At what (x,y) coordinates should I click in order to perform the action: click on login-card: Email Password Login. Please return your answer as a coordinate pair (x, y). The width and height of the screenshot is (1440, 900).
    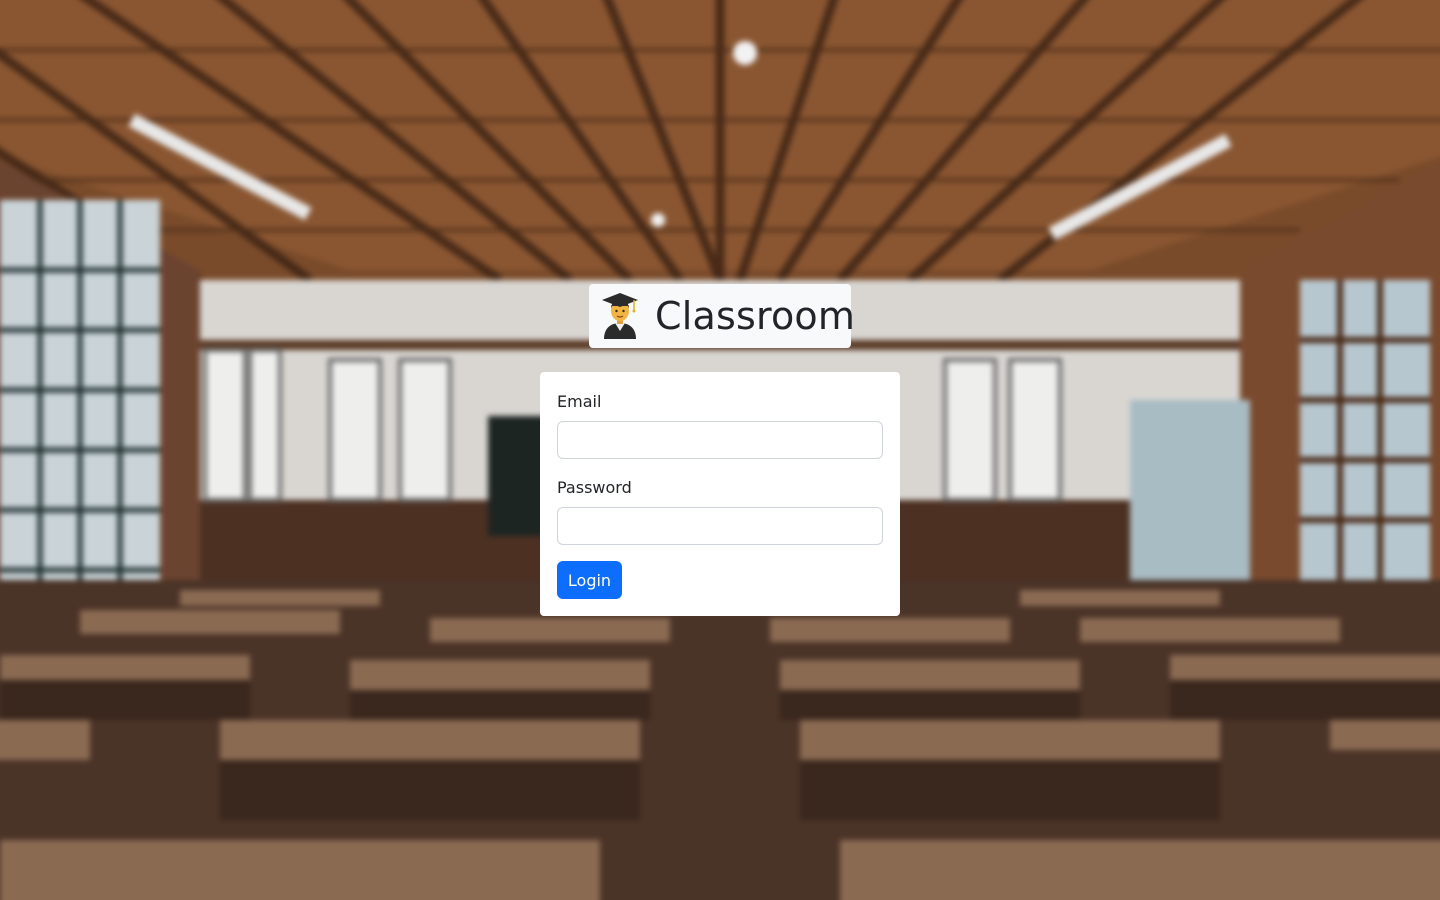
    Looking at the image, I should click on (720, 494).